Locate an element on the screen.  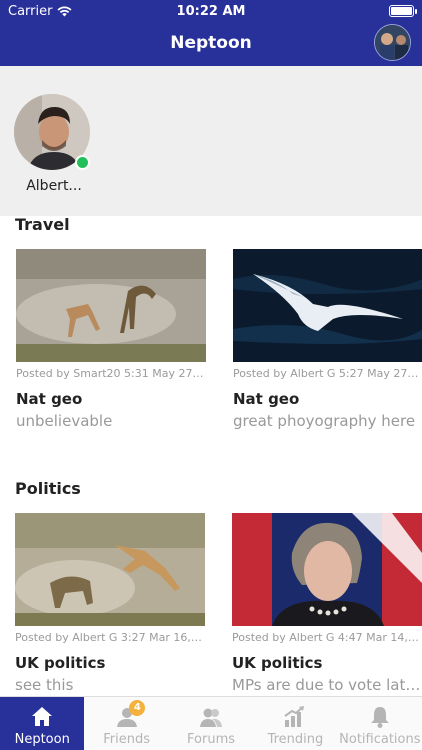
tab-label: Neptoon is located at coordinates (42, 739).